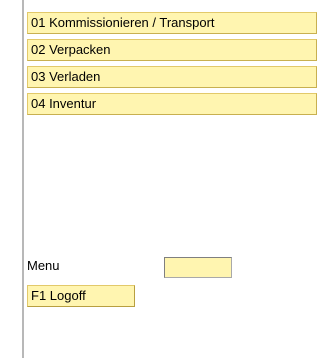 This screenshot has width=320, height=358. What do you see at coordinates (81, 296) in the screenshot?
I see `logoff-button: F1 Logoff` at bounding box center [81, 296].